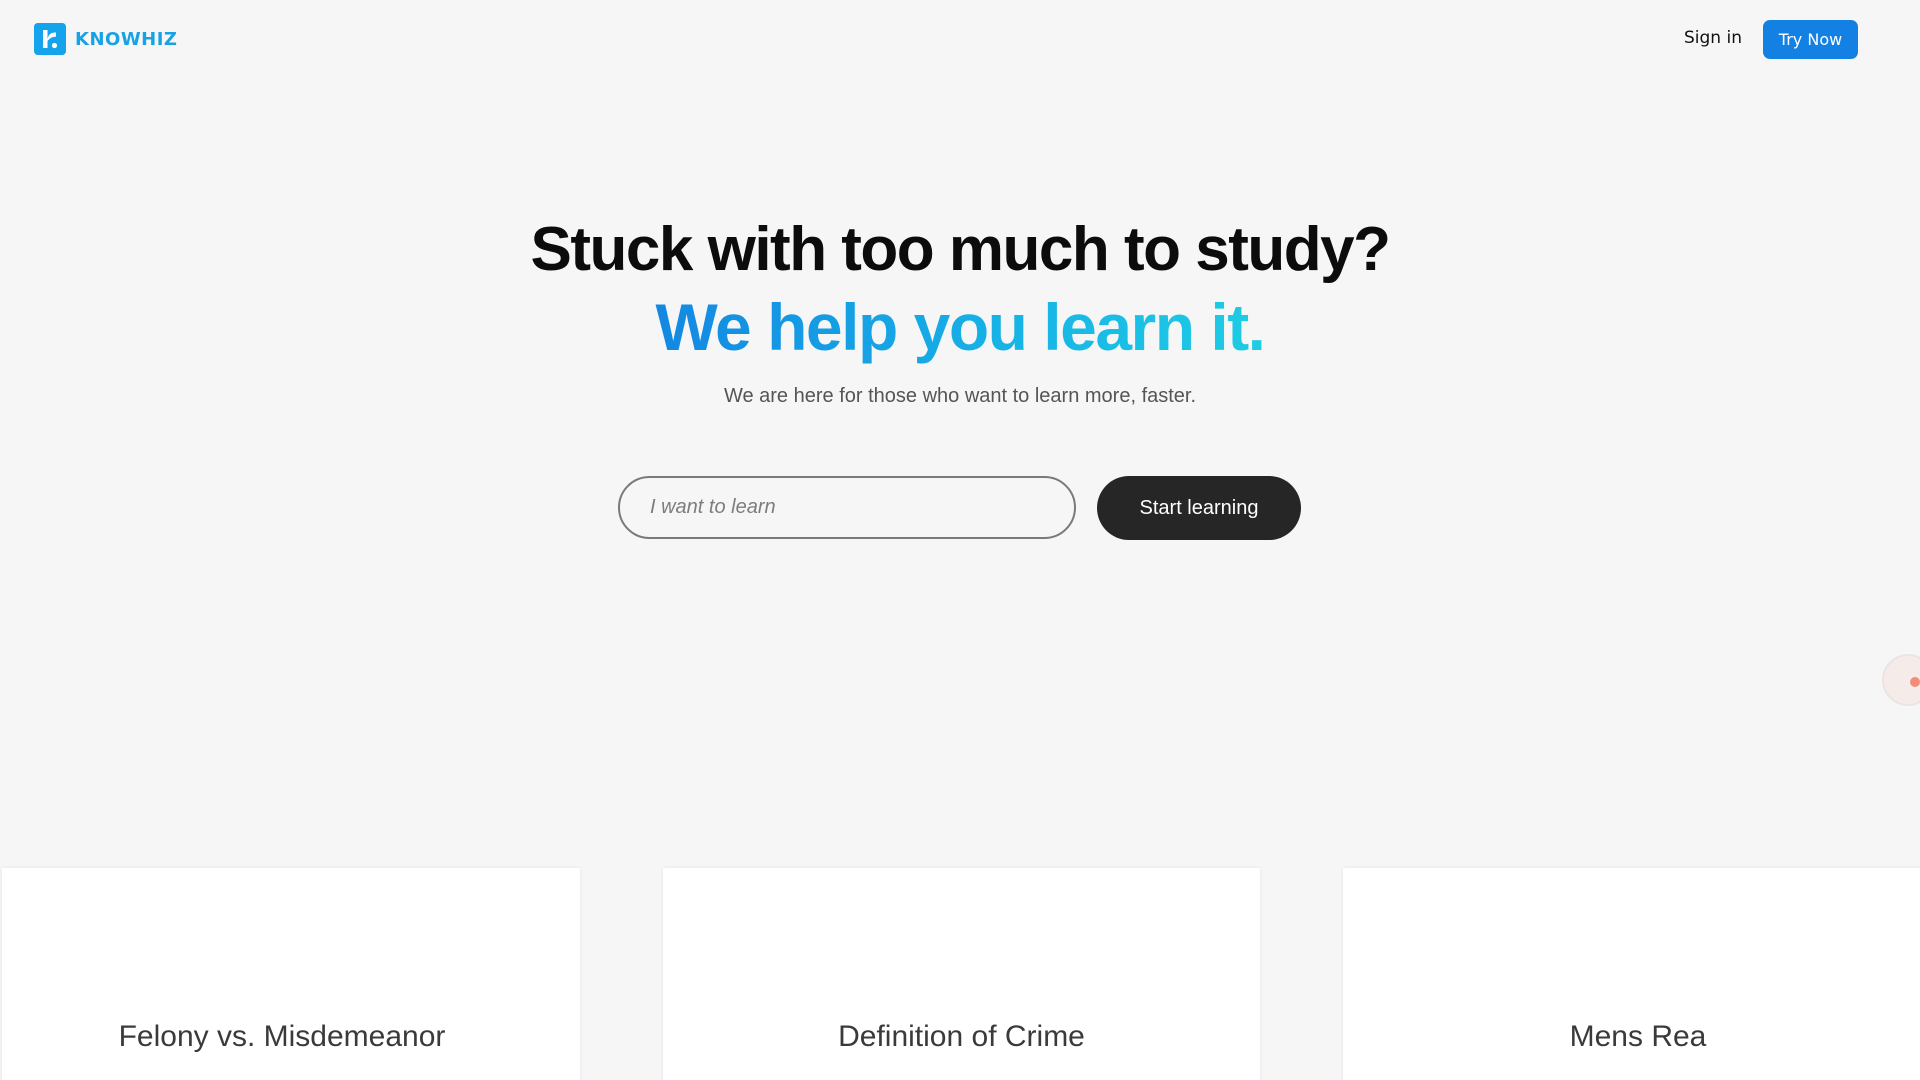 This screenshot has height=1080, width=1920. What do you see at coordinates (960, 40) in the screenshot?
I see `header: KNOWHIZ Sign in Try Now` at bounding box center [960, 40].